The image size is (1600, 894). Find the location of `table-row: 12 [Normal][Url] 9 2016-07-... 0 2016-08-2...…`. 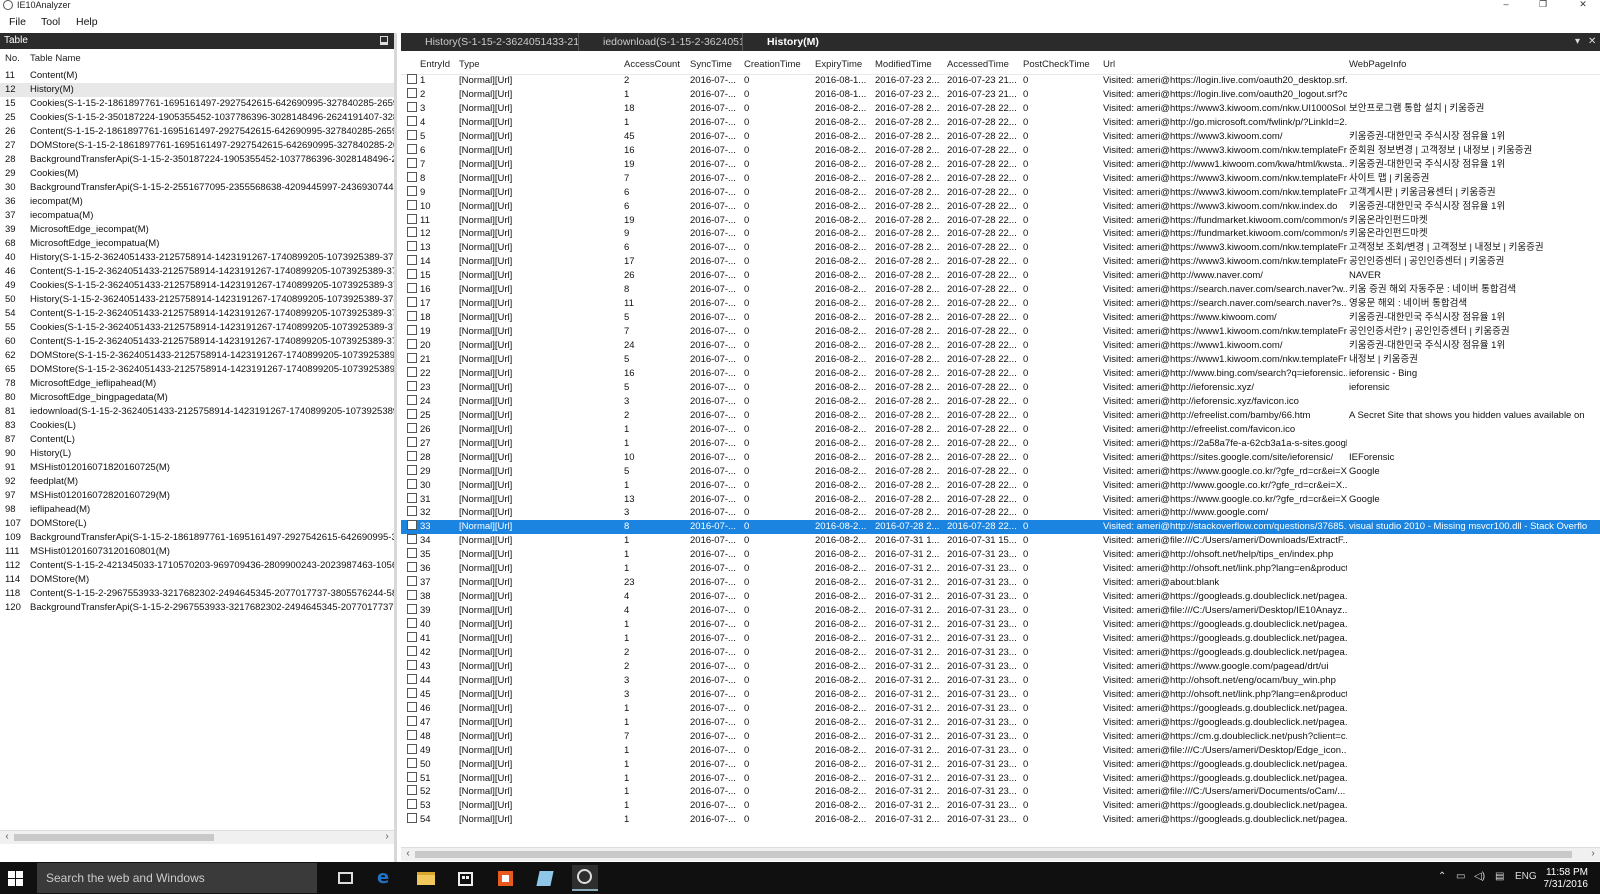

table-row: 12 [Normal][Url] 9 2016-07-... 0 2016-08-2...… is located at coordinates (1000, 234).